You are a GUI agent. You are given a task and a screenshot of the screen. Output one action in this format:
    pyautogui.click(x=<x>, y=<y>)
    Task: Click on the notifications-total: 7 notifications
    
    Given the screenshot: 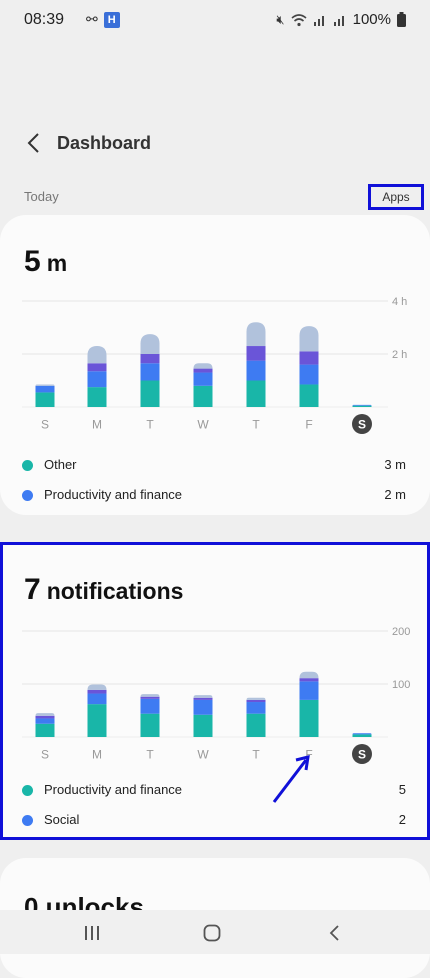 What is the action you would take?
    pyautogui.click(x=103, y=590)
    